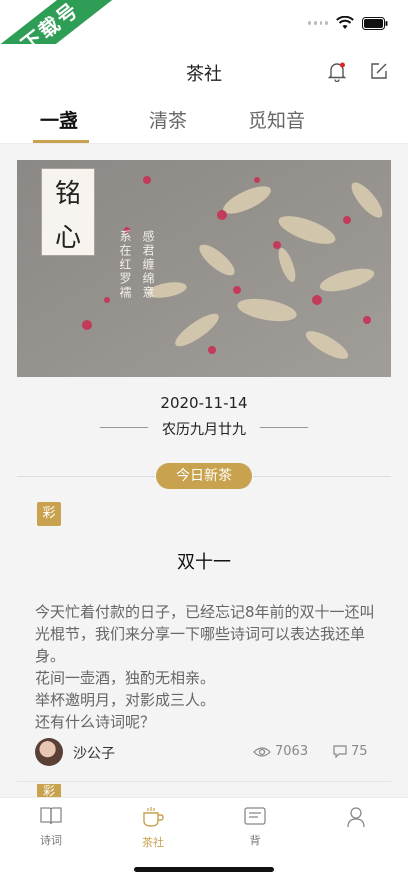 Image resolution: width=408 pixels, height=883 pixels. I want to click on post-body-line: 举杯邀明月，对影成三人。, so click(125, 700).